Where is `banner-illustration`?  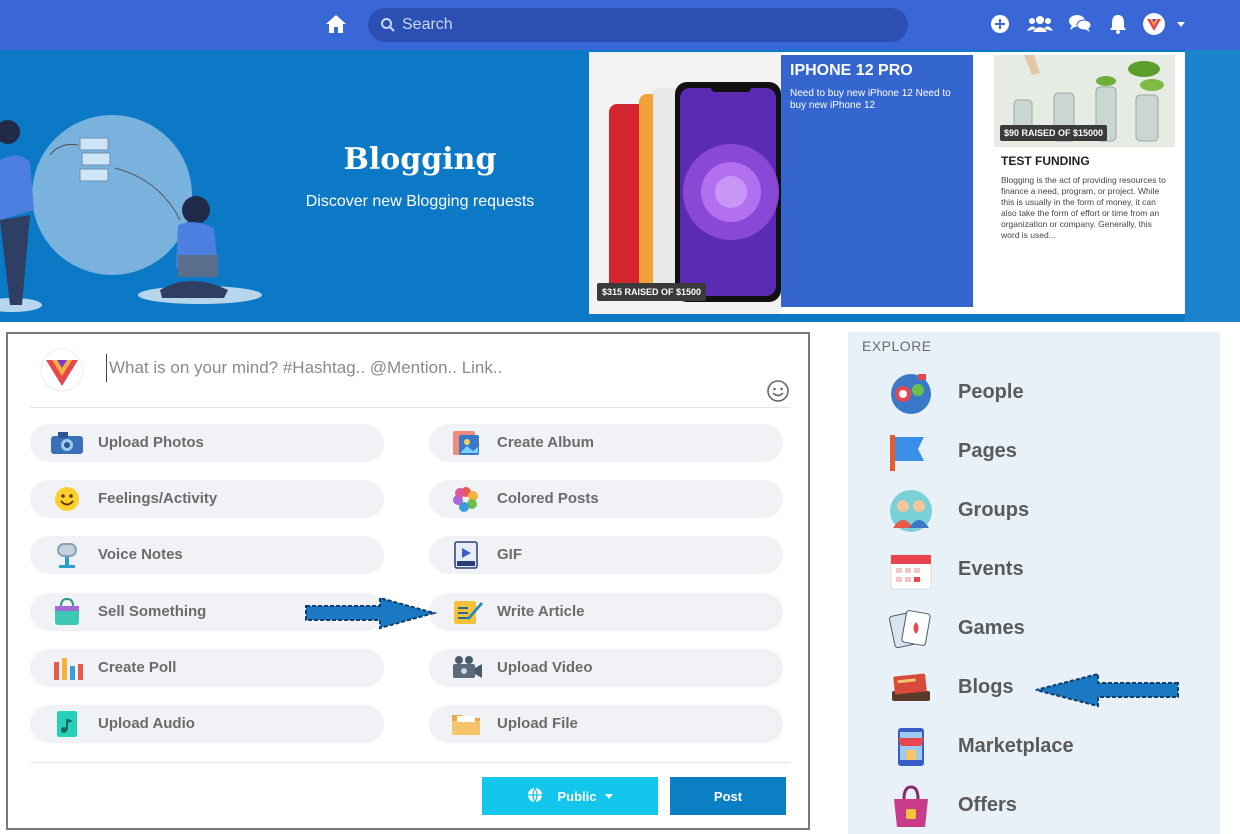
banner-illustration is located at coordinates (131, 213).